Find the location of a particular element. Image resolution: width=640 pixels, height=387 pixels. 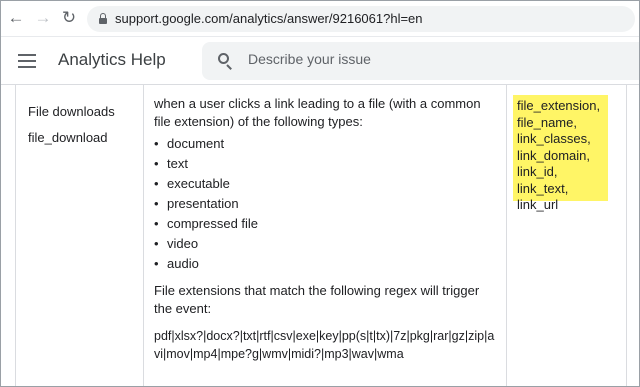

help-center-title: Analytics Help is located at coordinates (112, 60).